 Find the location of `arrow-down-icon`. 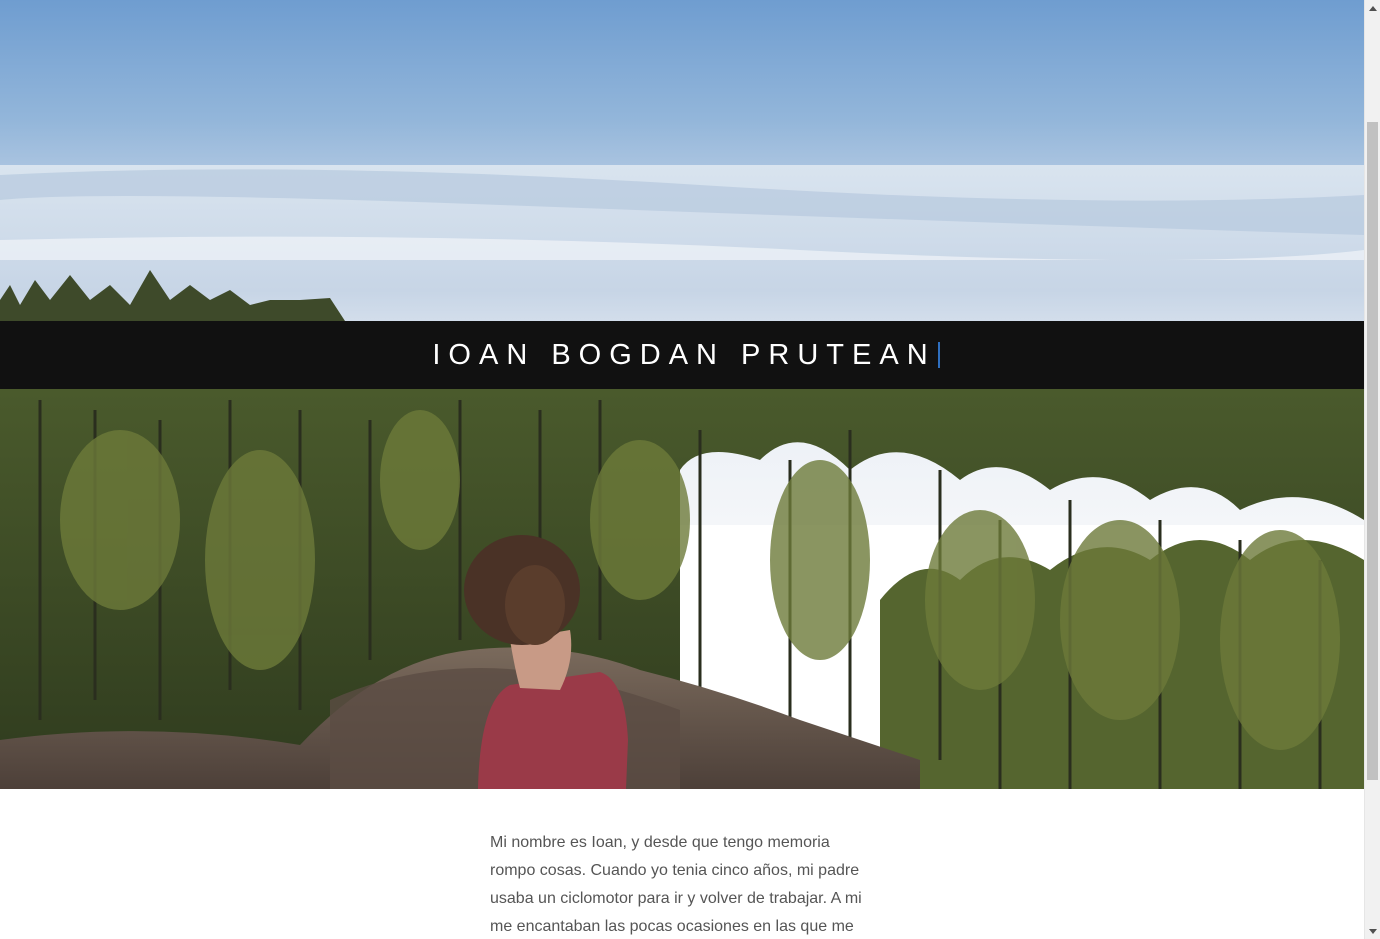

arrow-down-icon is located at coordinates (1373, 931).